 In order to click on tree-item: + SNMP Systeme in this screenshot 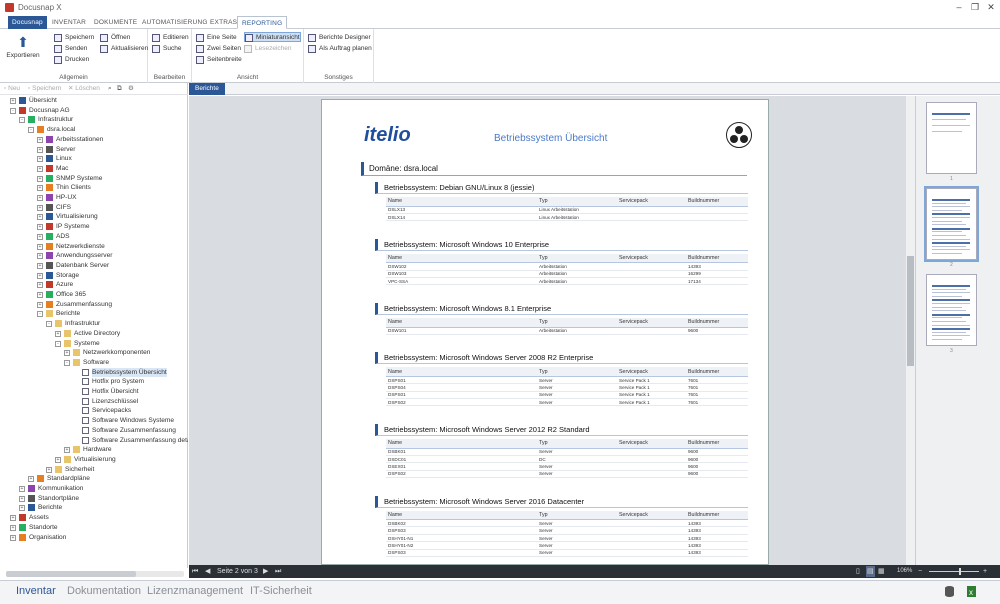, I will do `click(94, 179)`.